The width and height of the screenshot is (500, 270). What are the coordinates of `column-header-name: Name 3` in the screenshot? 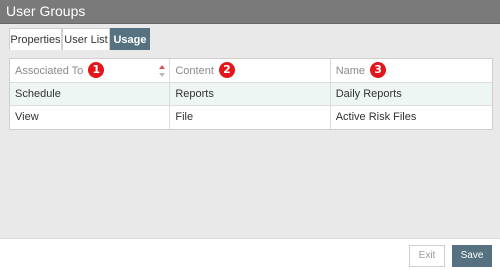 It's located at (411, 70).